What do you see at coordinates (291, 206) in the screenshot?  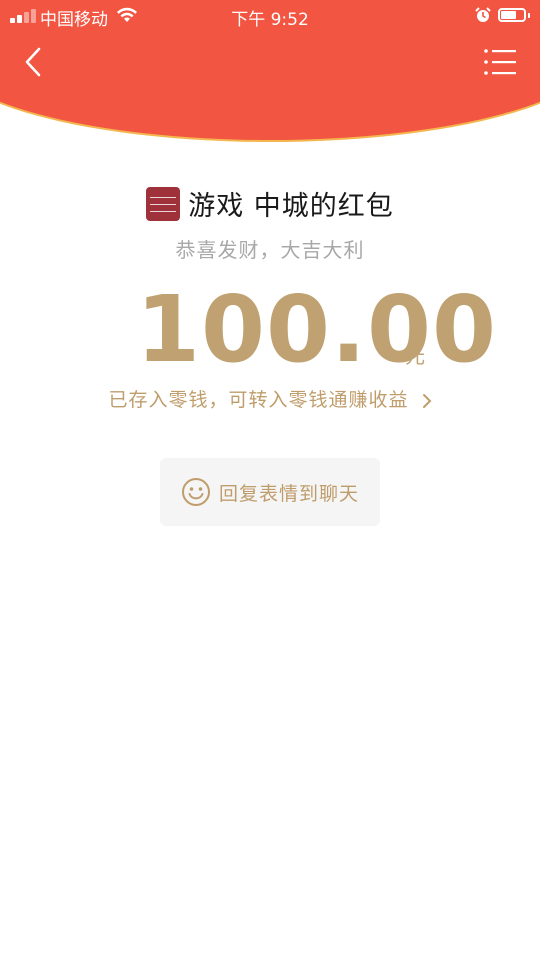 I see `sender-name: 游戏 中城的红包` at bounding box center [291, 206].